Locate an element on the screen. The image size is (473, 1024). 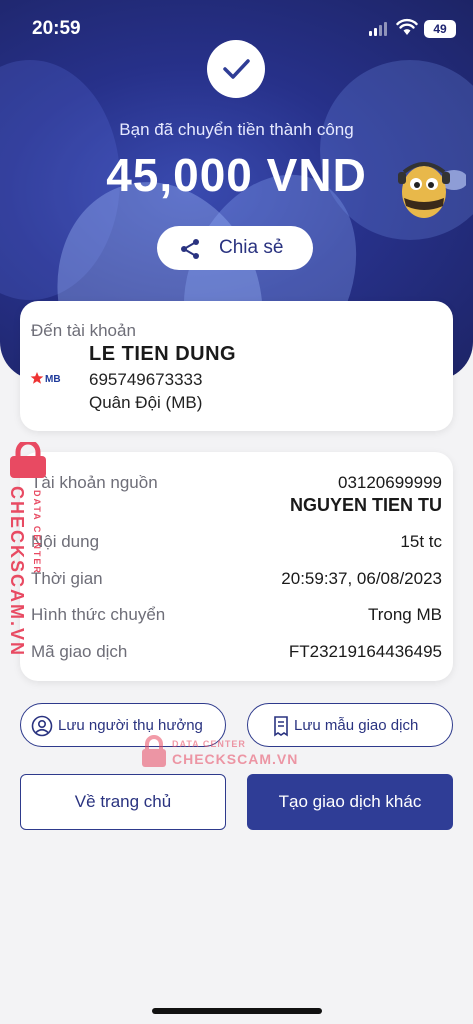
content-value: 15t tc is located at coordinates (421, 541).